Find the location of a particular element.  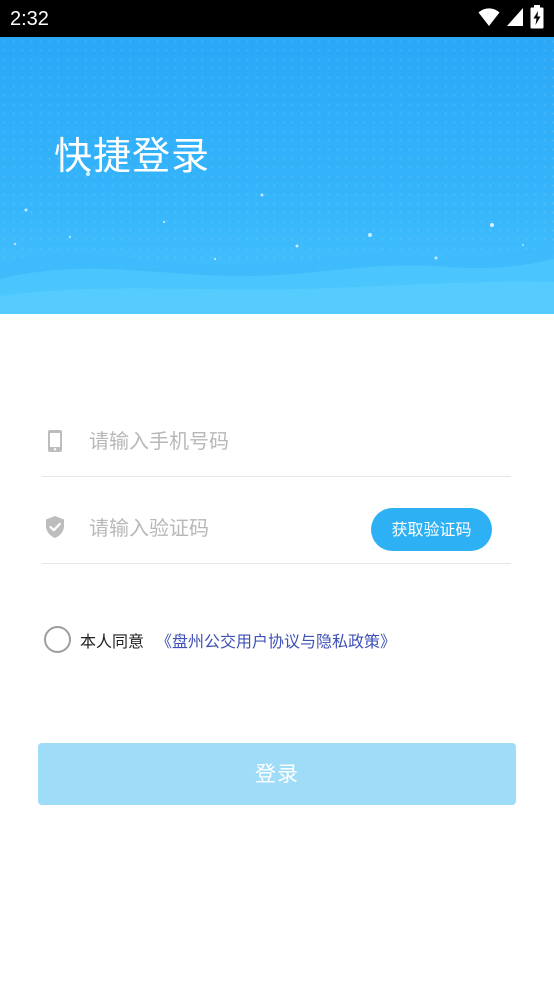

get-code-button: 获取验证码 is located at coordinates (431, 529).